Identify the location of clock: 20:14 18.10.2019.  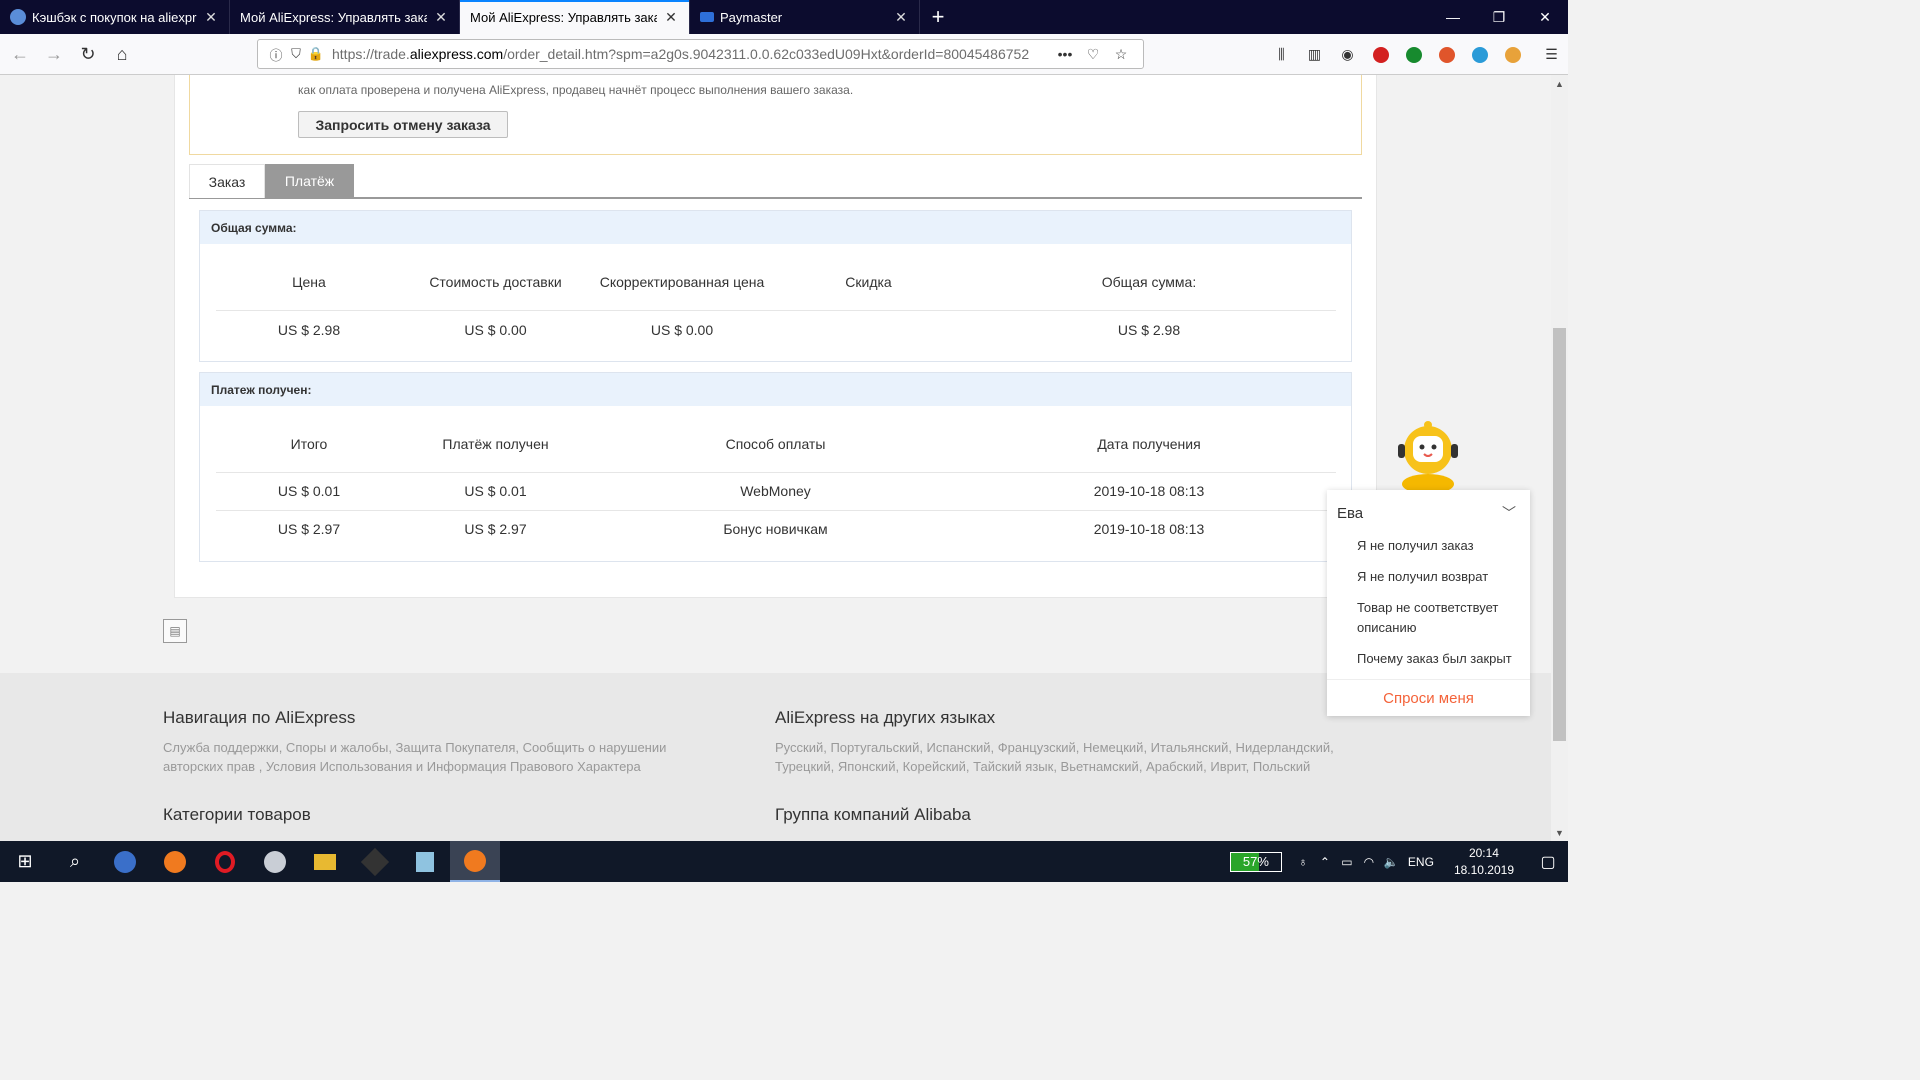
(1484, 862).